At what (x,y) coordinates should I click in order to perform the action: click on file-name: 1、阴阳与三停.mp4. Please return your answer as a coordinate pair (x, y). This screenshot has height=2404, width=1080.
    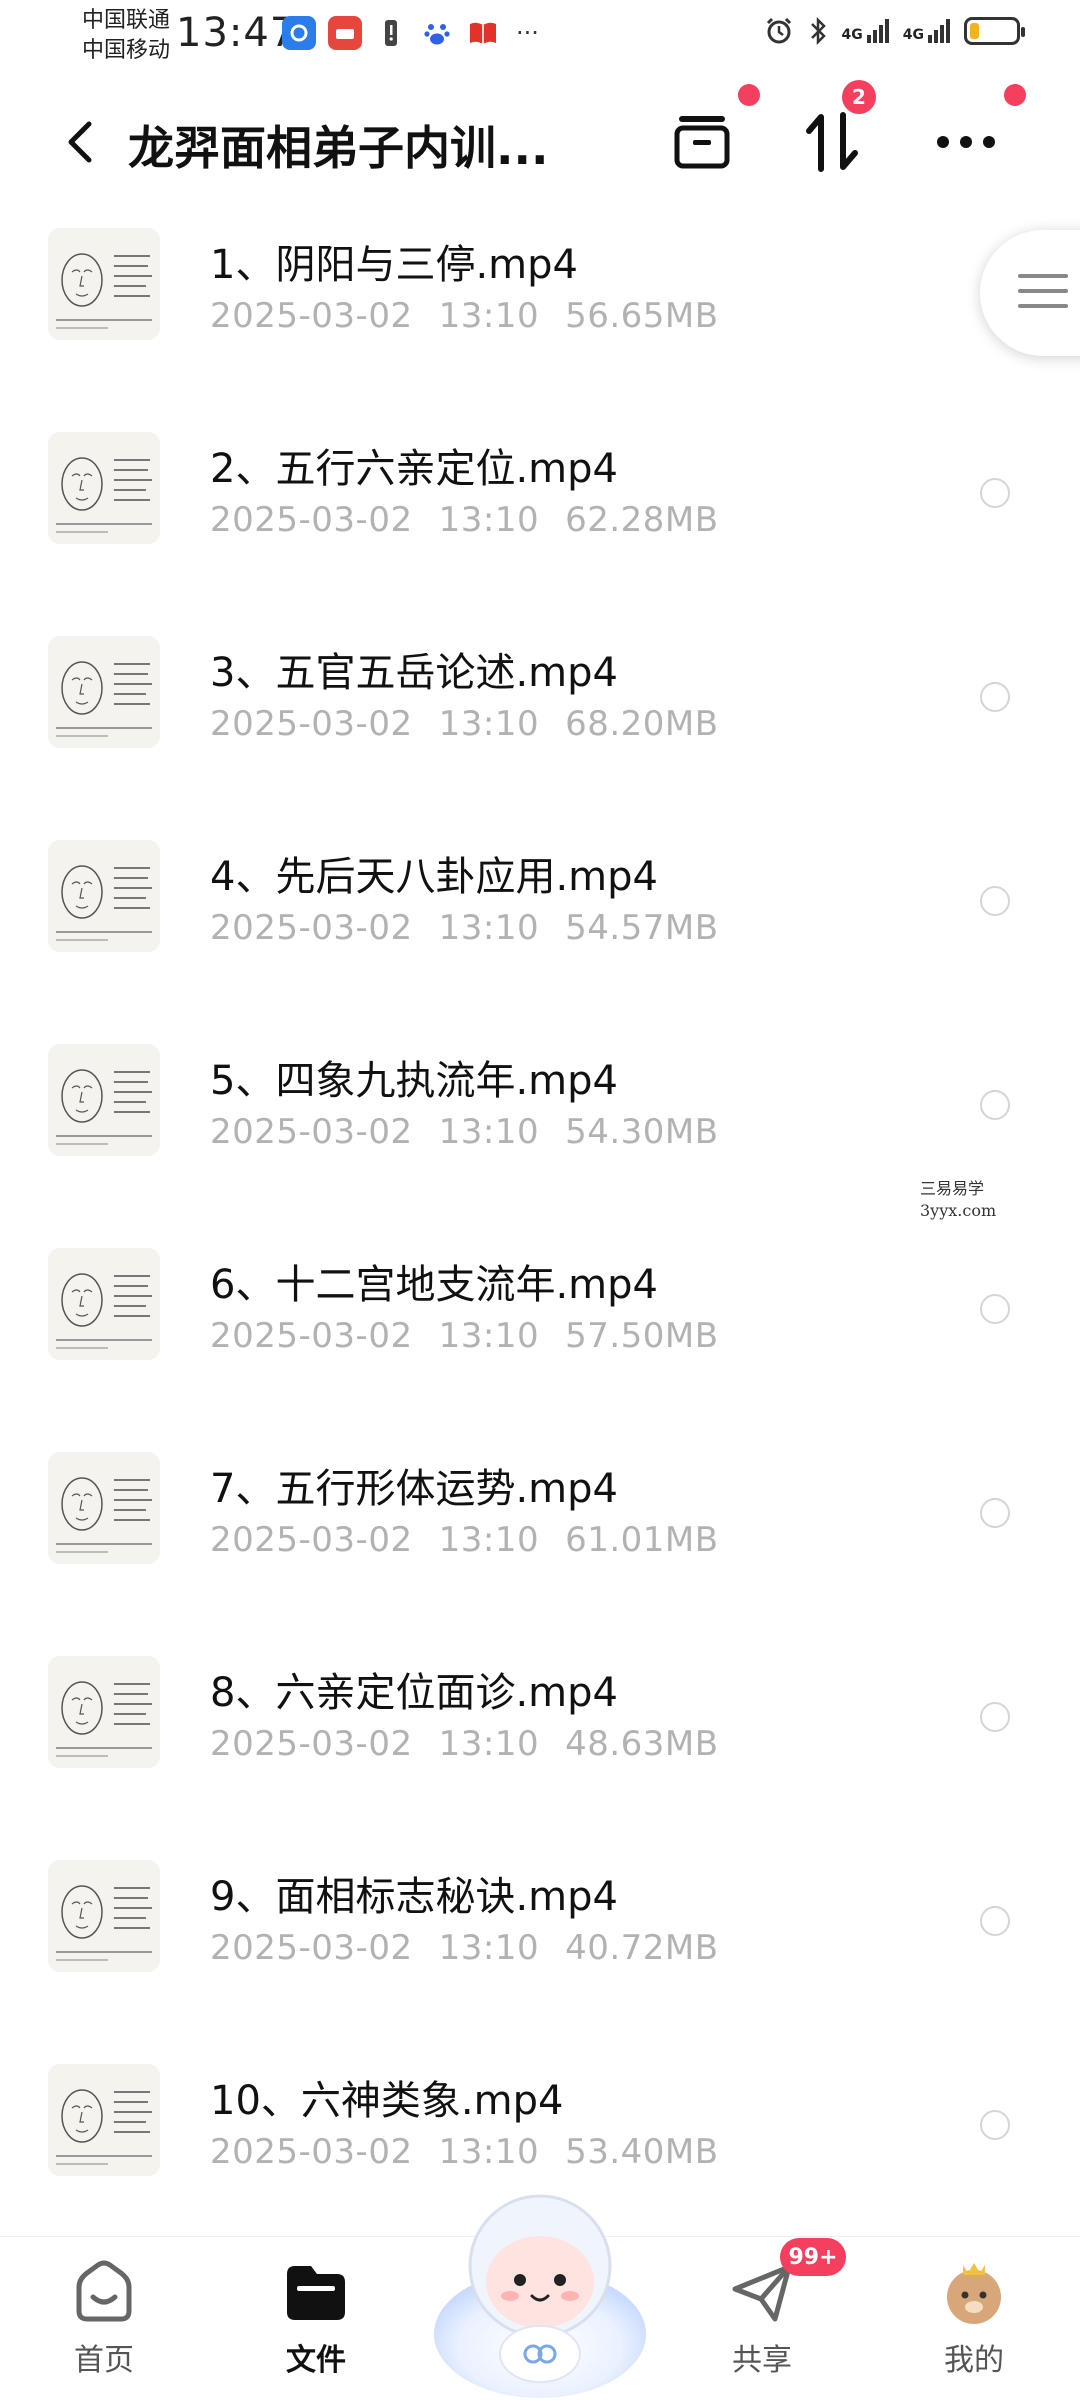
    Looking at the image, I should click on (394, 265).